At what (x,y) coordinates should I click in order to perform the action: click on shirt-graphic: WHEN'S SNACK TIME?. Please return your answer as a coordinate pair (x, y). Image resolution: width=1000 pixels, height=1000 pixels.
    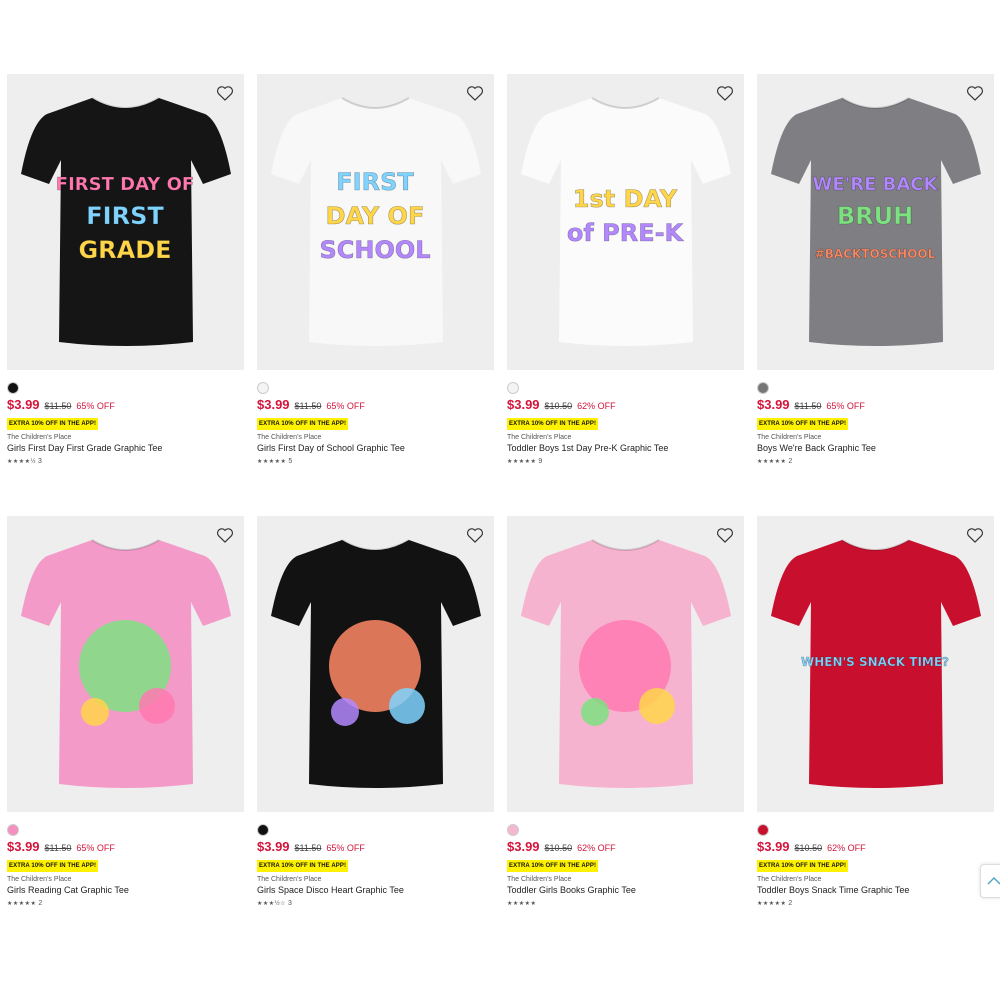
    Looking at the image, I should click on (875, 662).